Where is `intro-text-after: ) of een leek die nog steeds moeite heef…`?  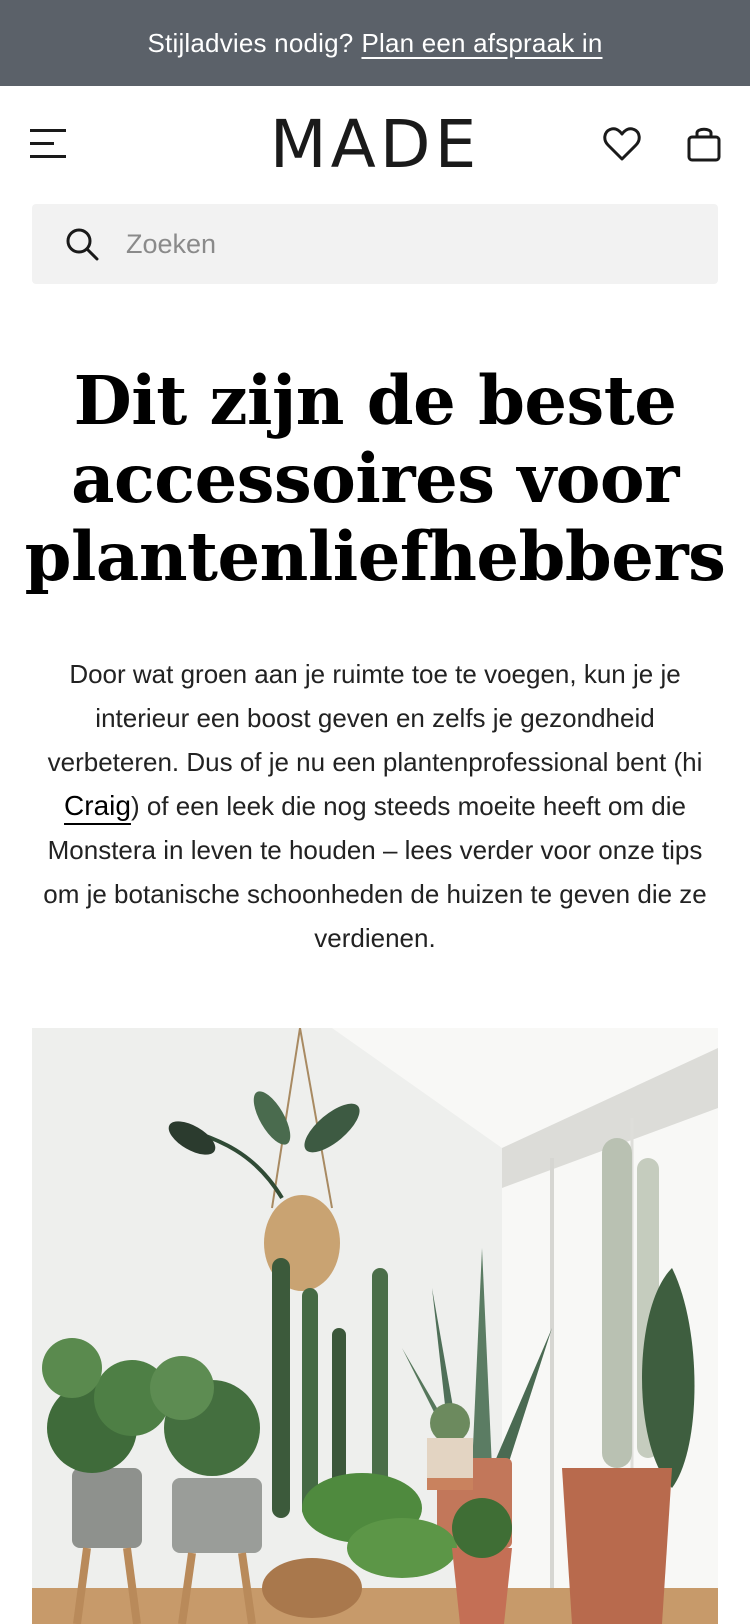
intro-text-after: ) of een leek die nog steeds moeite heef… is located at coordinates (375, 872).